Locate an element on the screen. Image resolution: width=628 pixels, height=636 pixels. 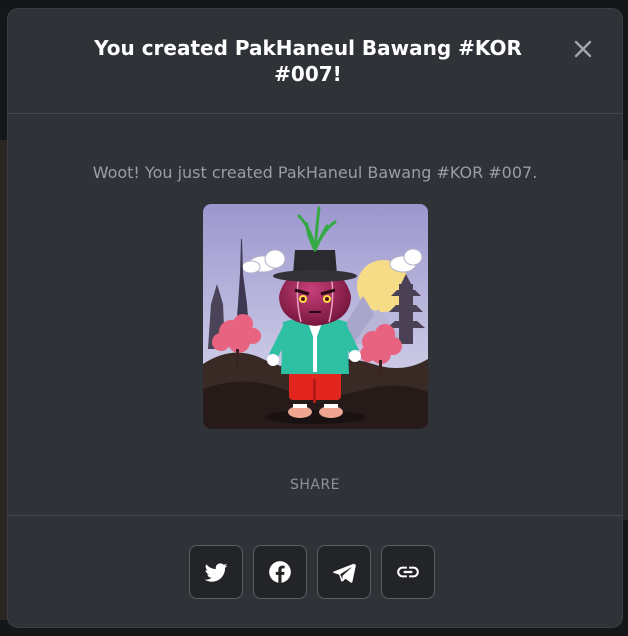
share-telegram-button is located at coordinates (344, 572).